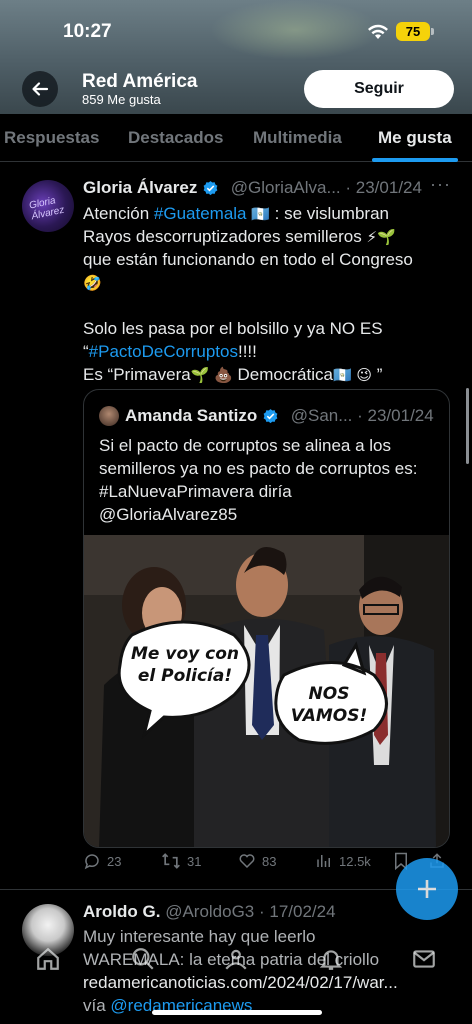 This screenshot has height=1024, width=472. I want to click on tab-multimedia: Multimedia, so click(297, 138).